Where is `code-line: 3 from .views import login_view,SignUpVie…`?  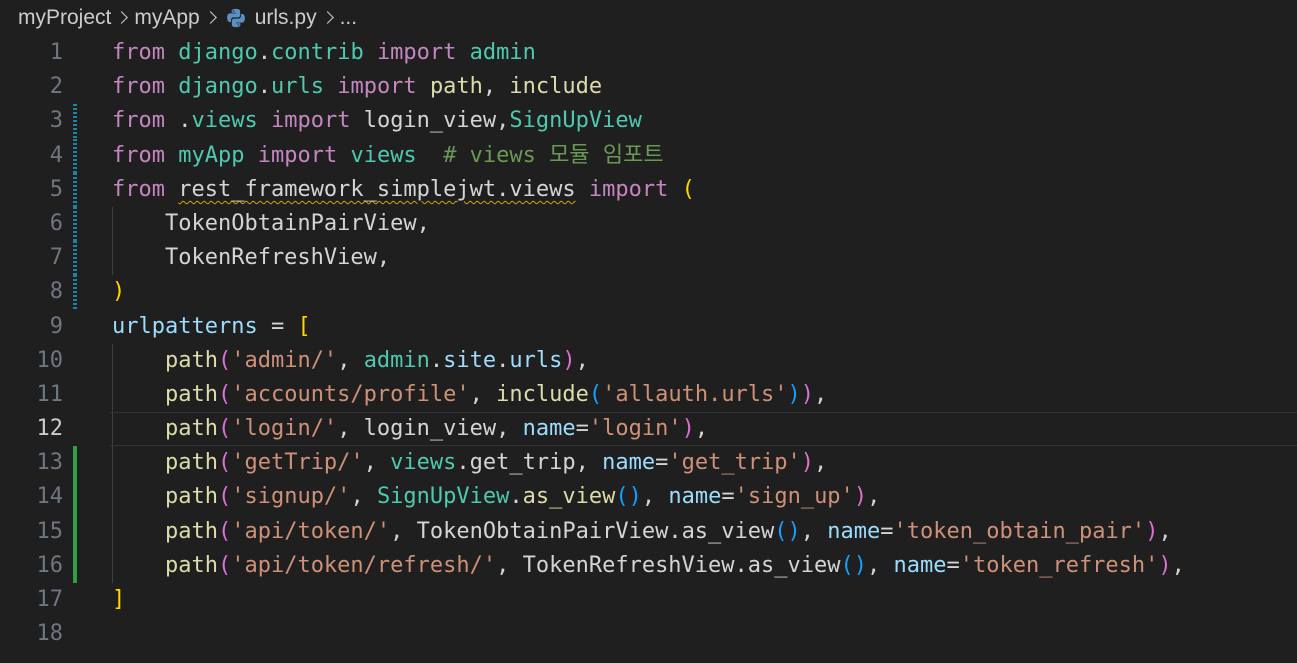 code-line: 3 from .views import login_view,SignUpVie… is located at coordinates (648, 121).